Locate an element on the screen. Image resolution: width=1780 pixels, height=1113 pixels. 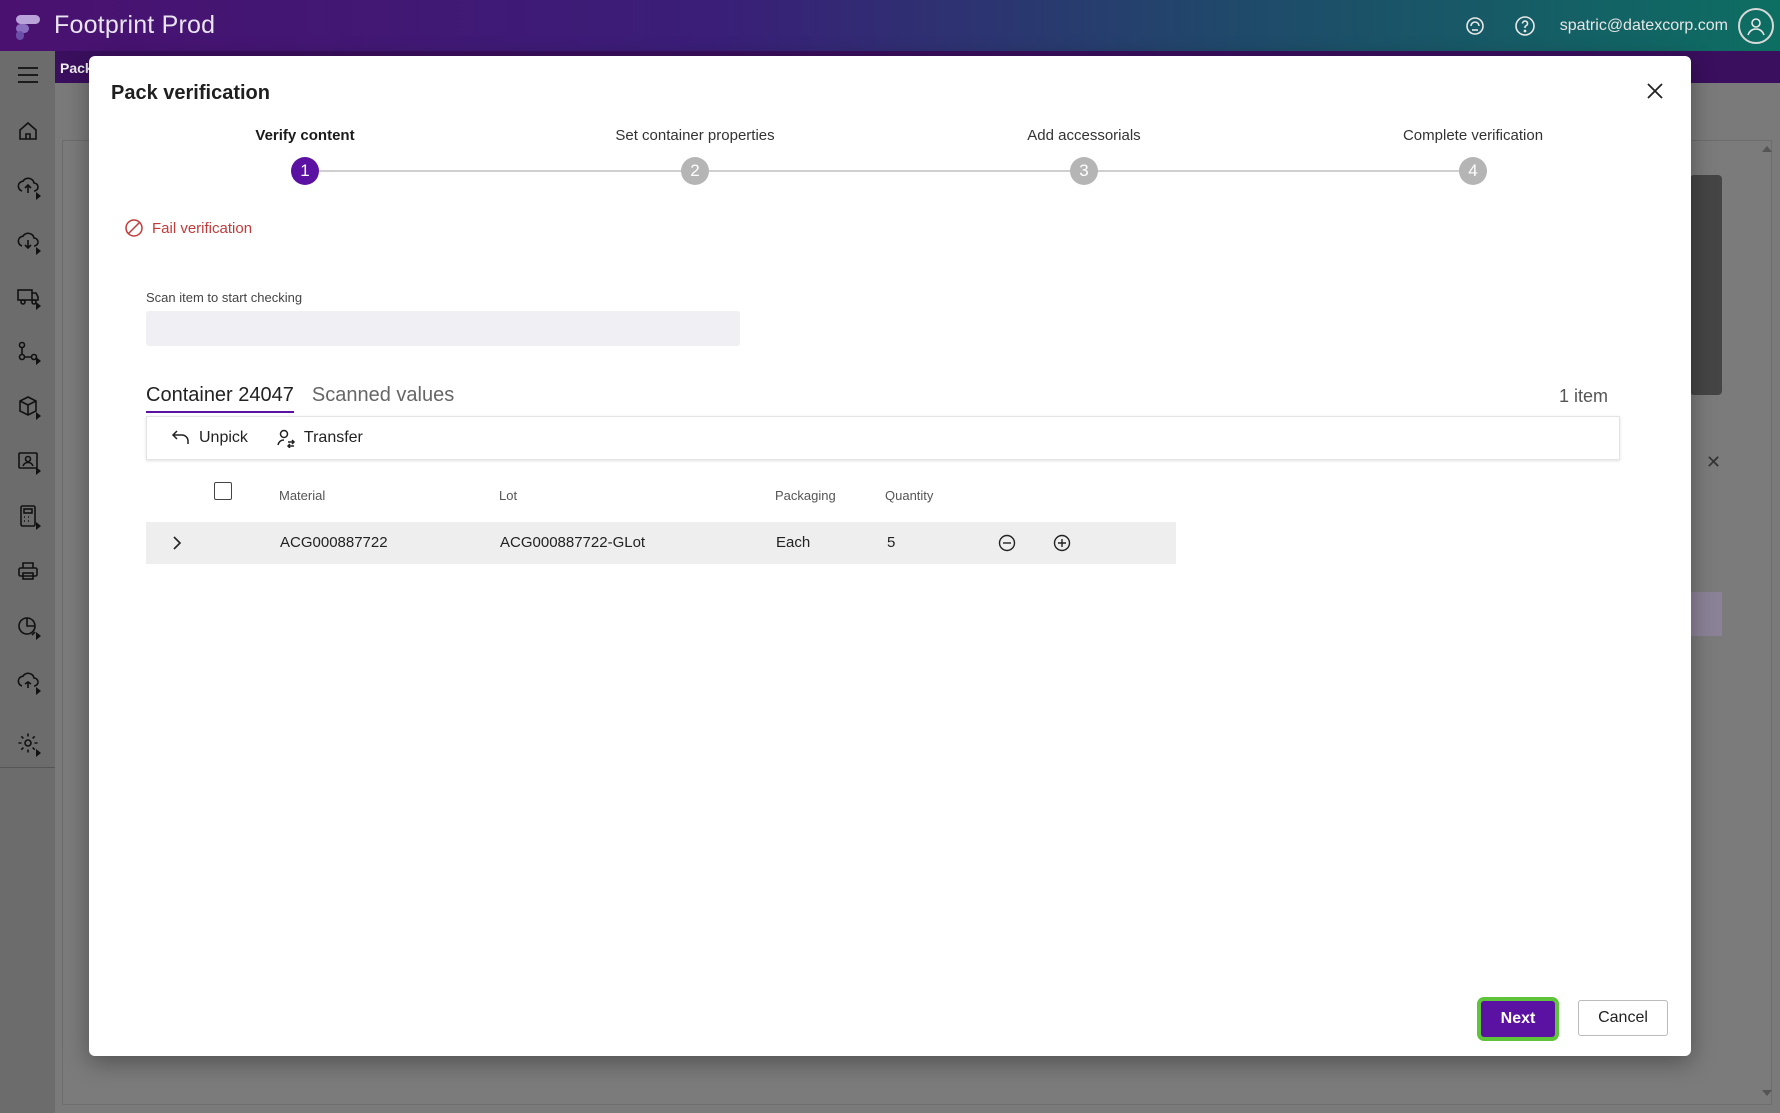
unpick-label: Unpick is located at coordinates (223, 437).